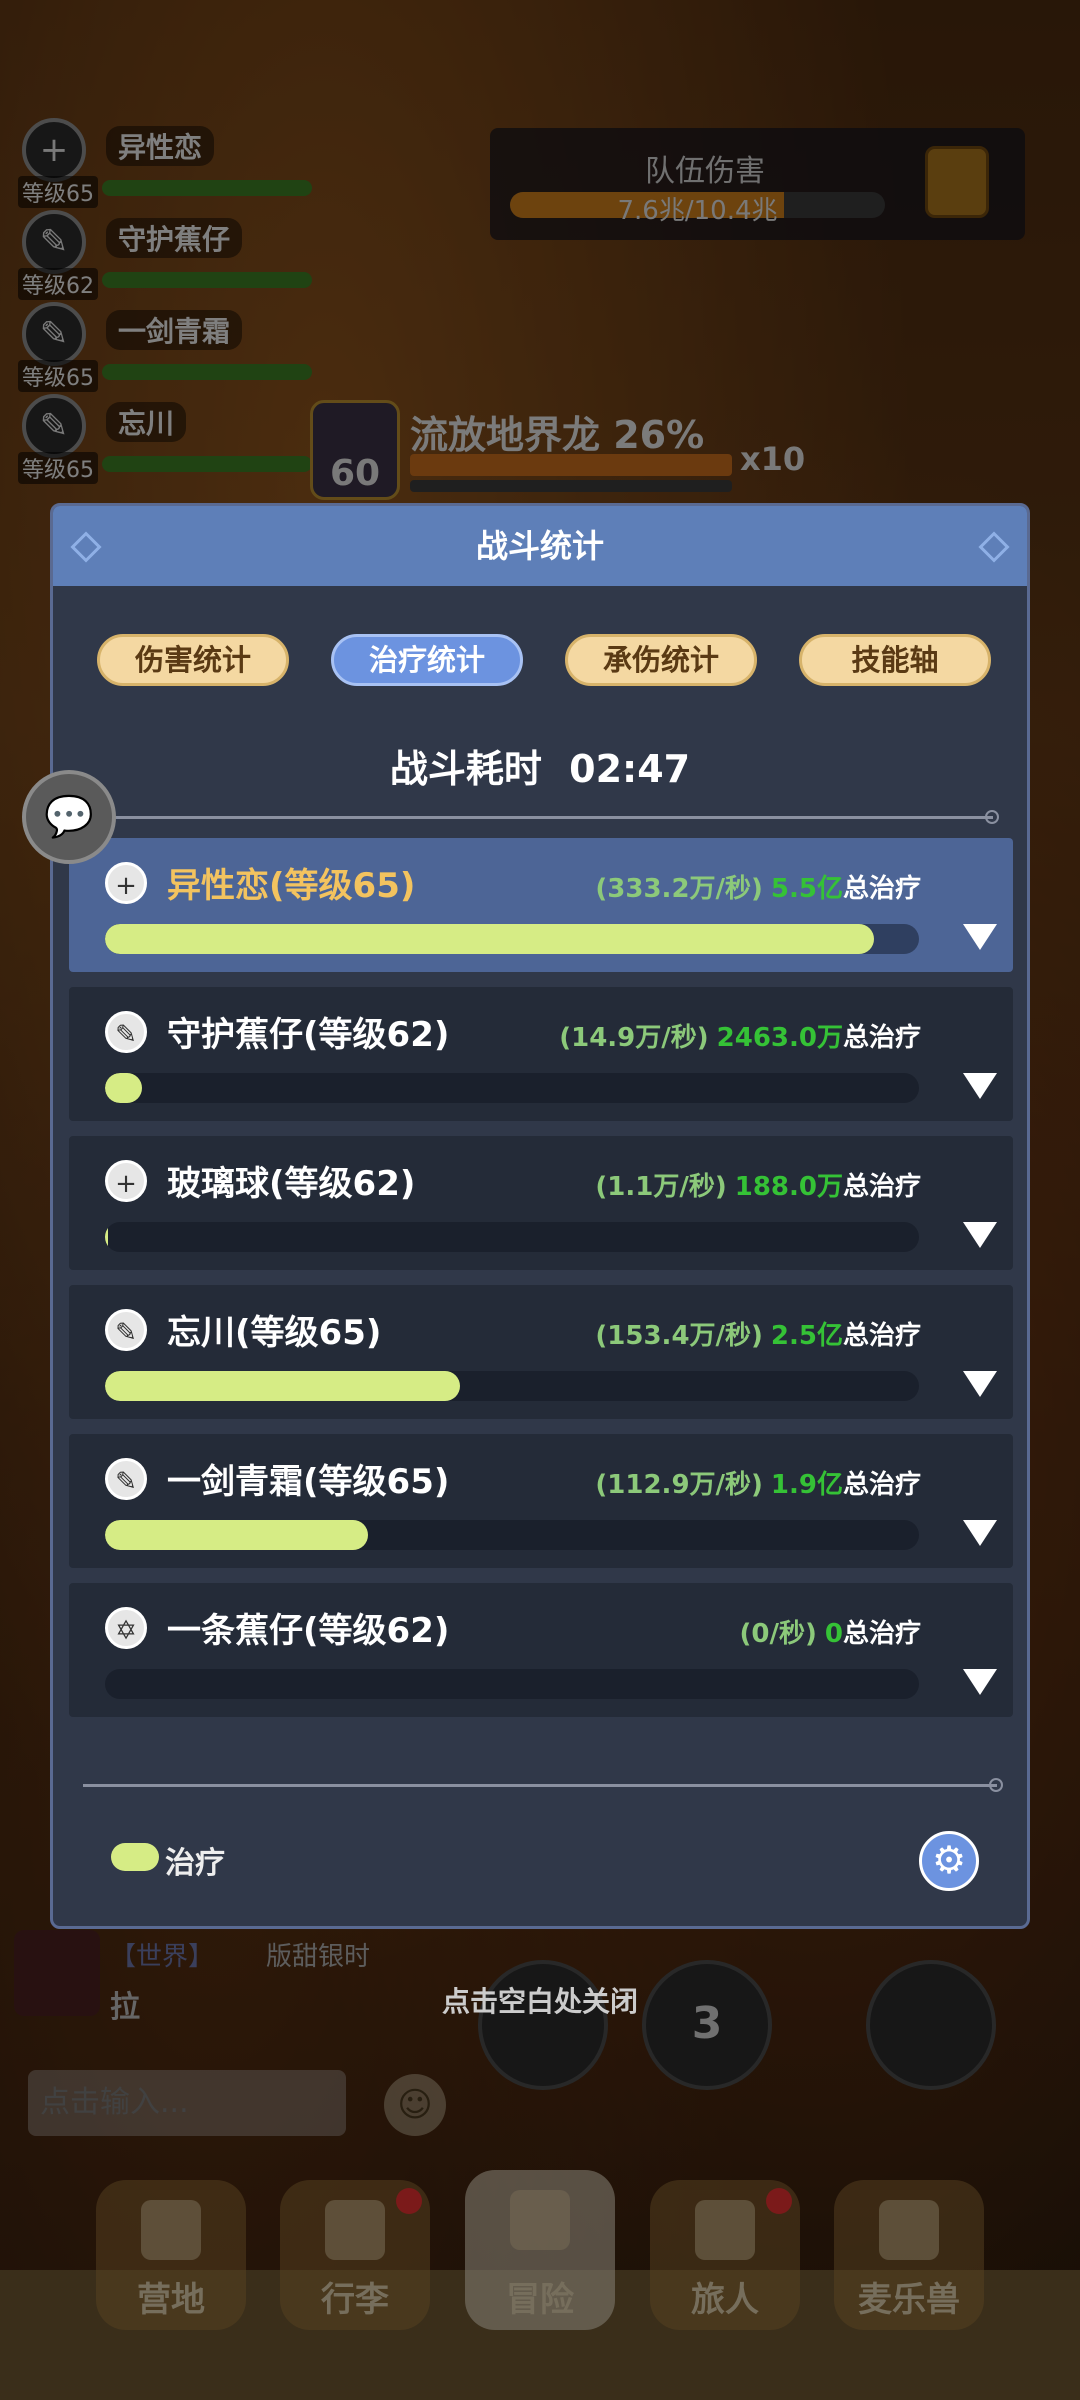  I want to click on healing-total: 2.5亿, so click(806, 1336).